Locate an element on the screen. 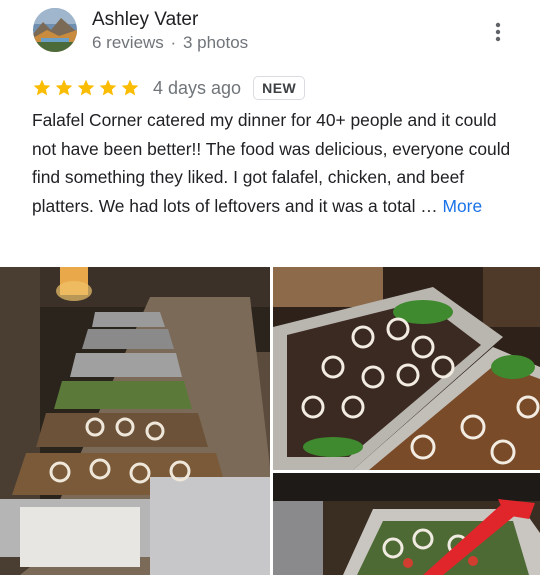 This screenshot has width=540, height=575. star-rating is located at coordinates (86, 88).